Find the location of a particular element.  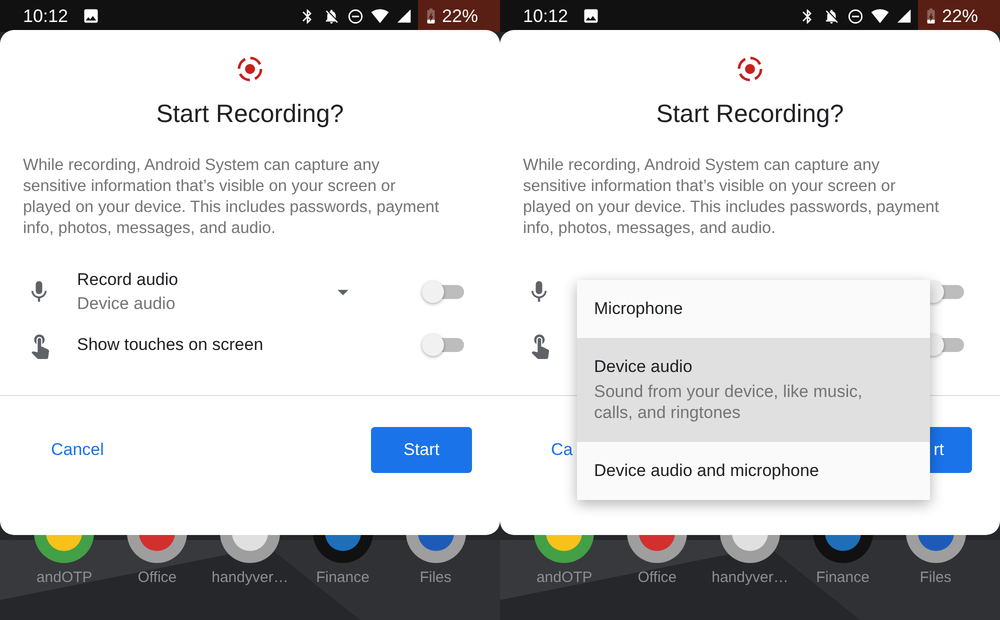

menu-item-label: Device audio and microphone is located at coordinates (707, 471).